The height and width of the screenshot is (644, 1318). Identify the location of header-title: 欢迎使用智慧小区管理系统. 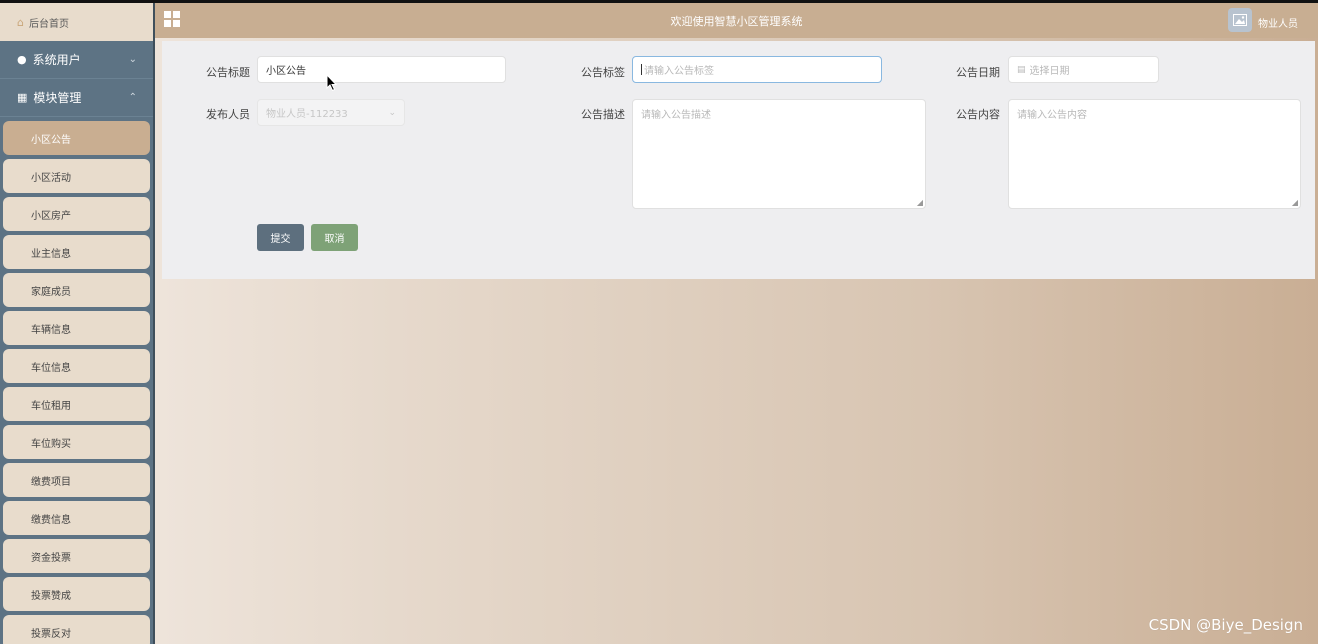
(736, 21).